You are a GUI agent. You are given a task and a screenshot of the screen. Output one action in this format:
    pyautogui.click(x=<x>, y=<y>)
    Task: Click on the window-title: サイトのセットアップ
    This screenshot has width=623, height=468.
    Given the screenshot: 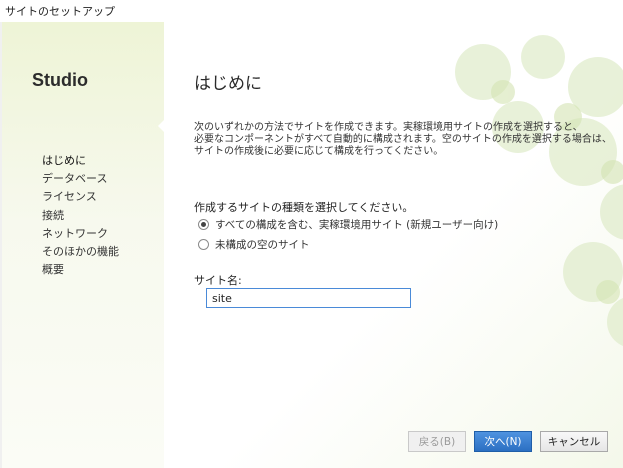 What is the action you would take?
    pyautogui.click(x=60, y=11)
    